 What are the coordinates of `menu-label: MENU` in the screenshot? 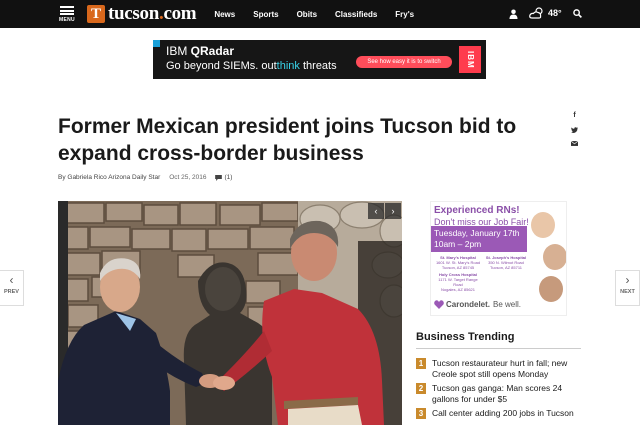 It's located at (67, 19).